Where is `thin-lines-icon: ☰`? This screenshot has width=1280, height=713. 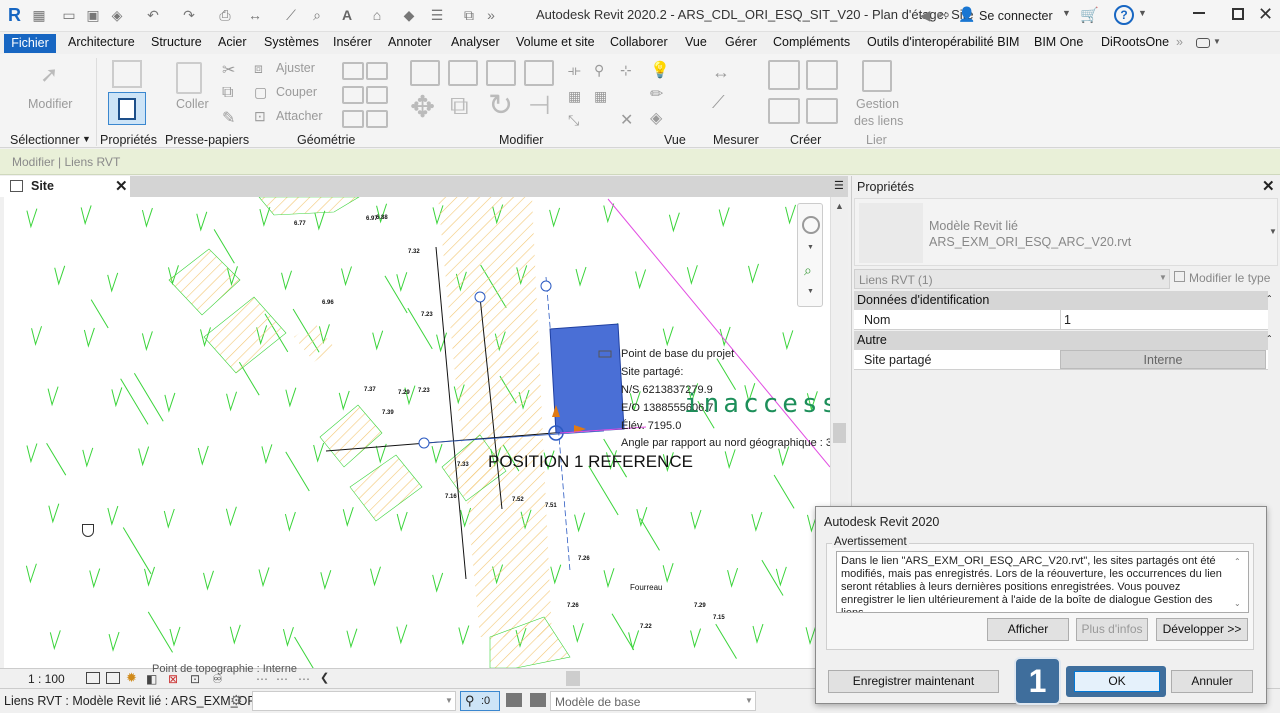 thin-lines-icon: ☰ is located at coordinates (437, 15).